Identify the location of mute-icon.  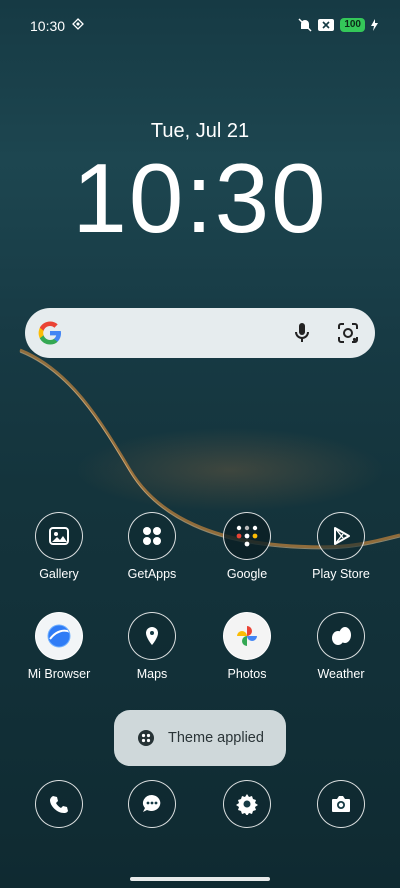
(305, 25).